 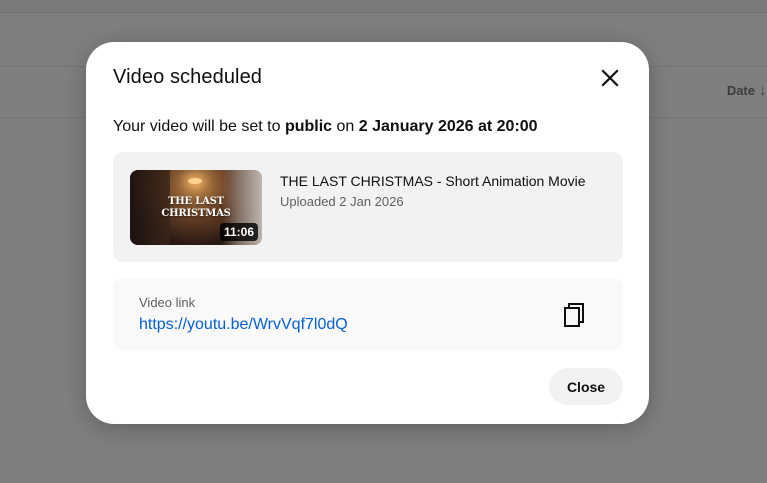 I want to click on close-icon, so click(x=610, y=78).